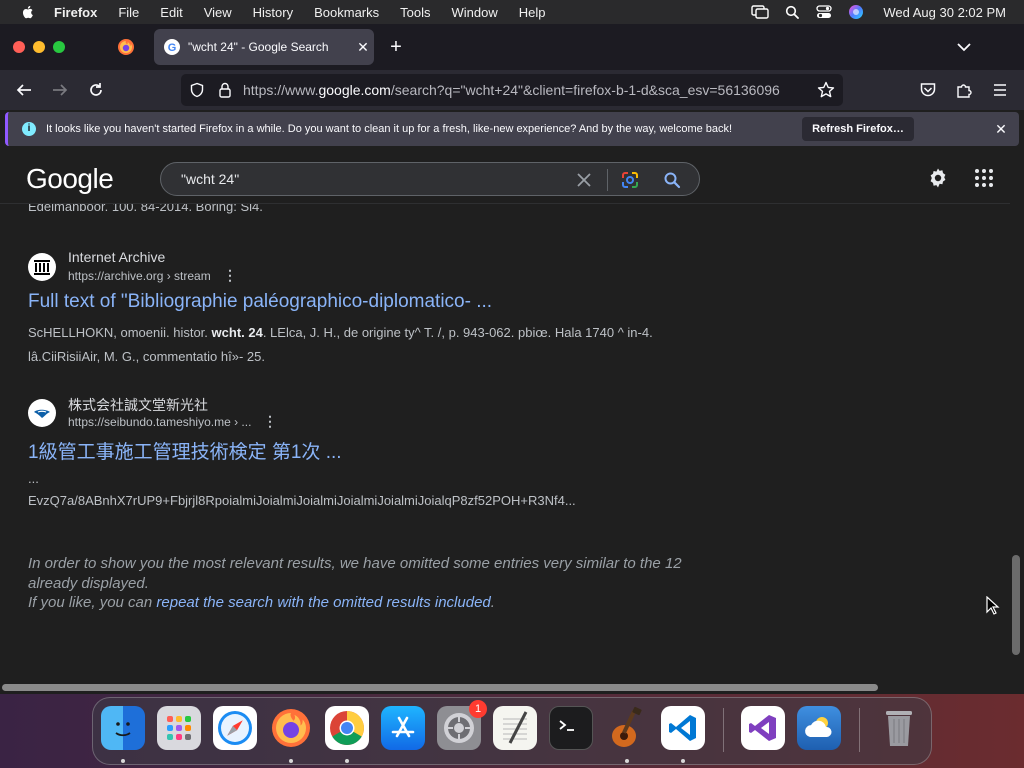 Image resolution: width=1024 pixels, height=768 pixels. What do you see at coordinates (993, 605) in the screenshot?
I see `mouse-pointer-icon` at bounding box center [993, 605].